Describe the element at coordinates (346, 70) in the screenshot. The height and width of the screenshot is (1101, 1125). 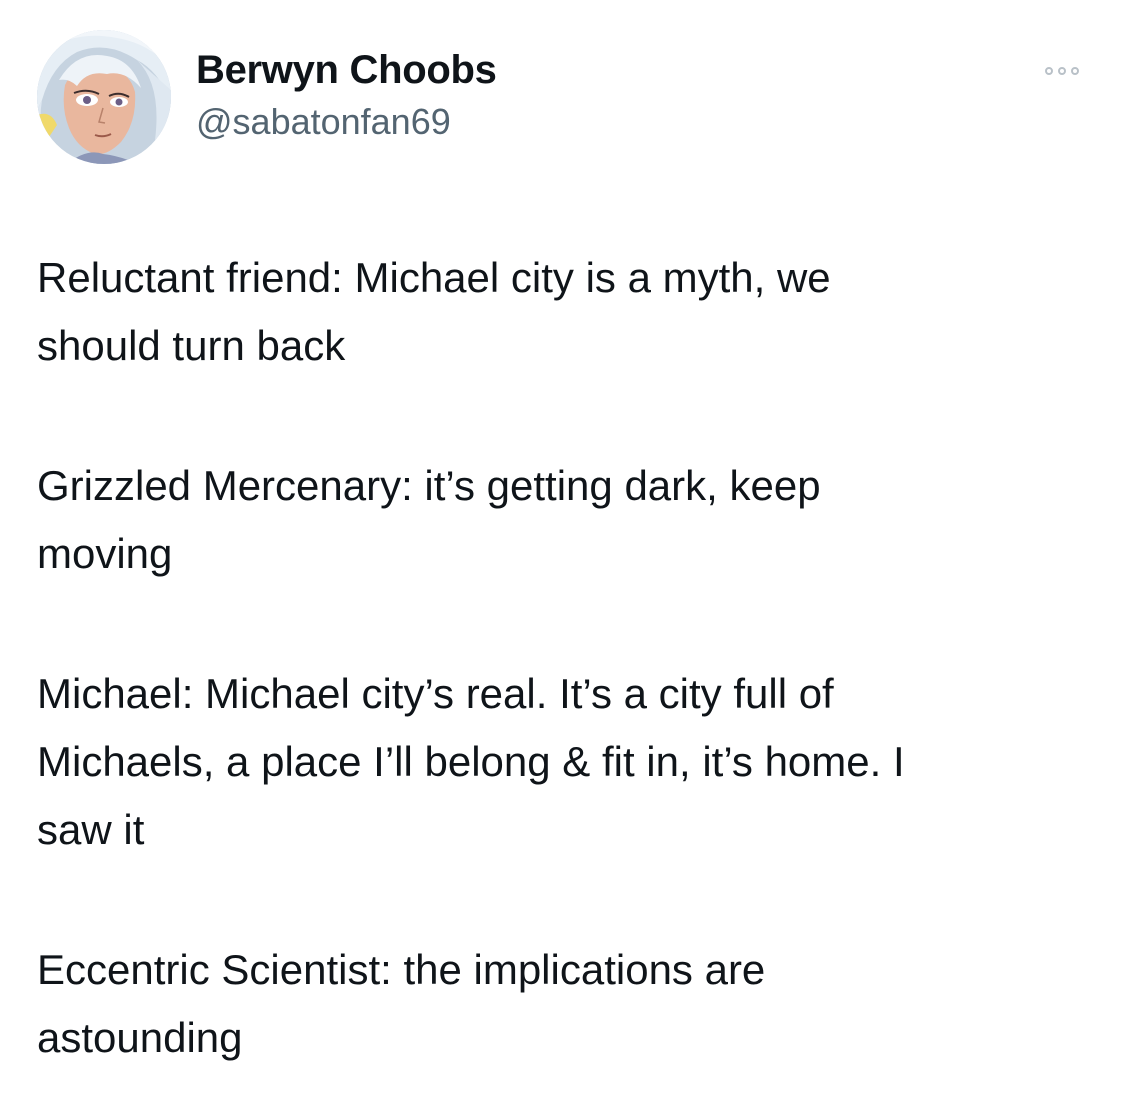
I see `display-name: Berwyn Choobs` at that location.